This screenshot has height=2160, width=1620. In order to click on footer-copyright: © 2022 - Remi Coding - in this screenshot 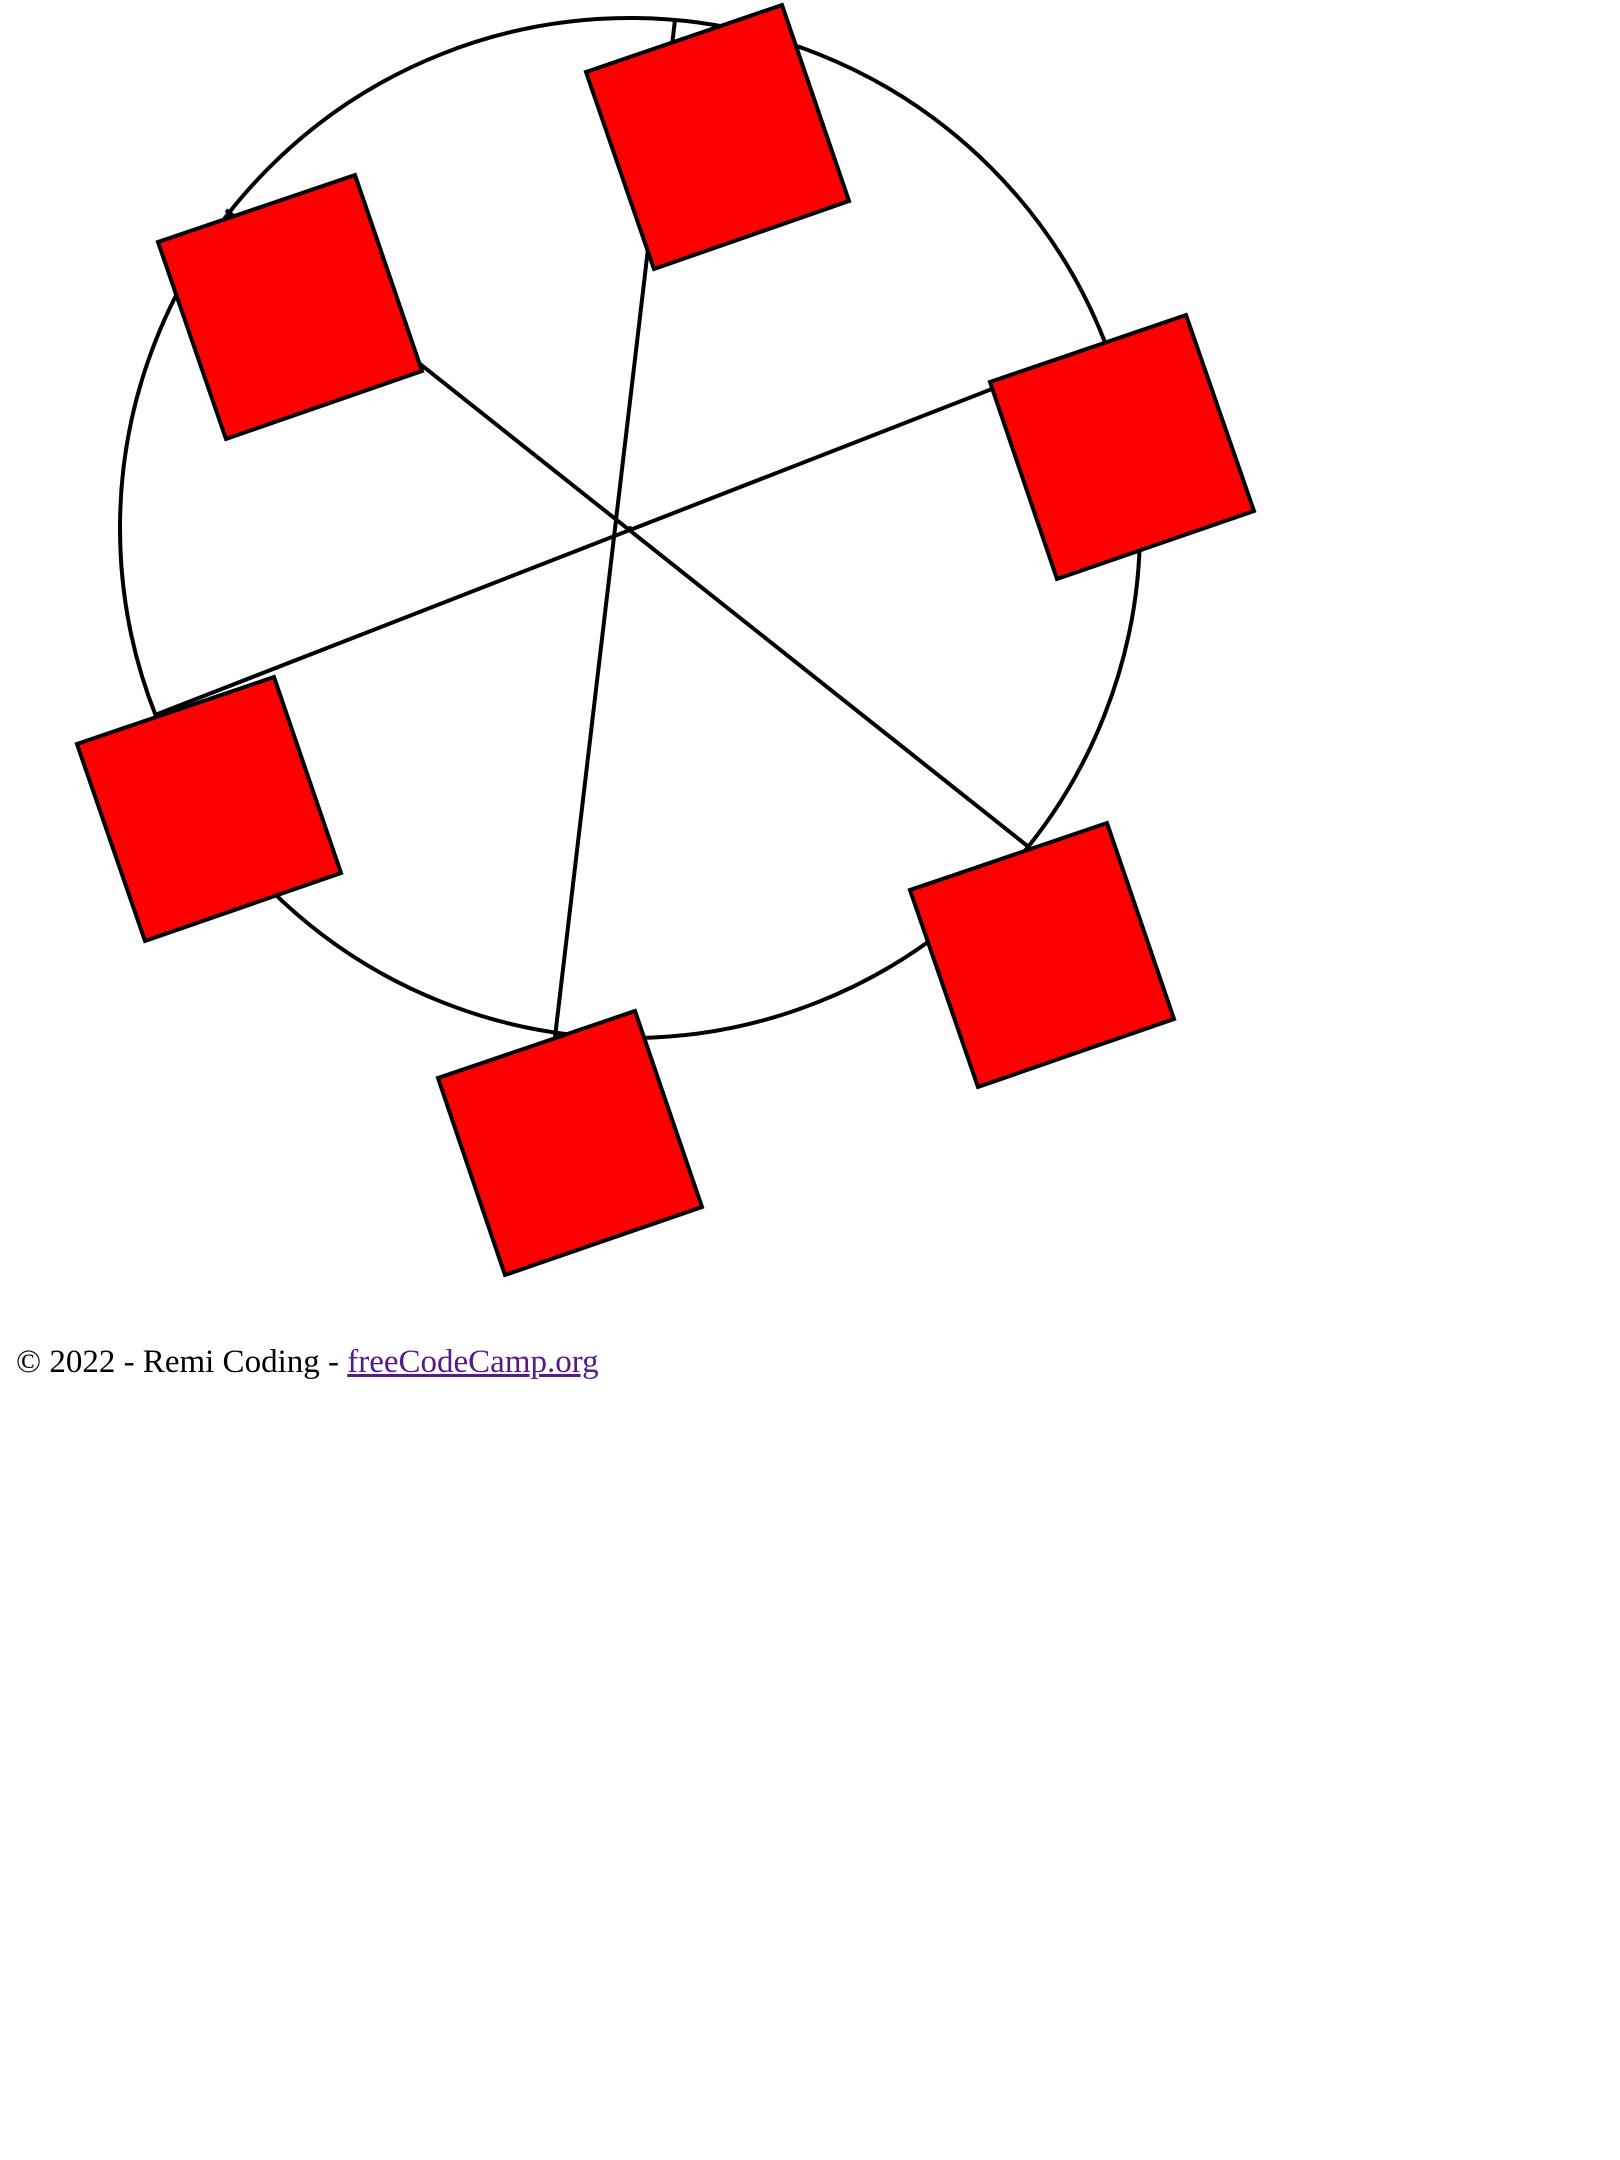, I will do `click(182, 1362)`.